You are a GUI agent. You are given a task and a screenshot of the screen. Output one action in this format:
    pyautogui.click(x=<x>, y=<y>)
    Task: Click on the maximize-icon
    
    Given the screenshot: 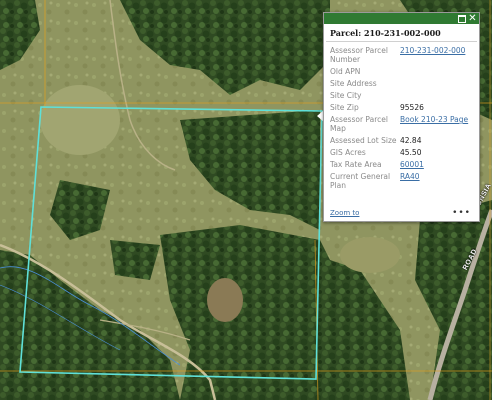 What is the action you would take?
    pyautogui.click(x=461, y=18)
    